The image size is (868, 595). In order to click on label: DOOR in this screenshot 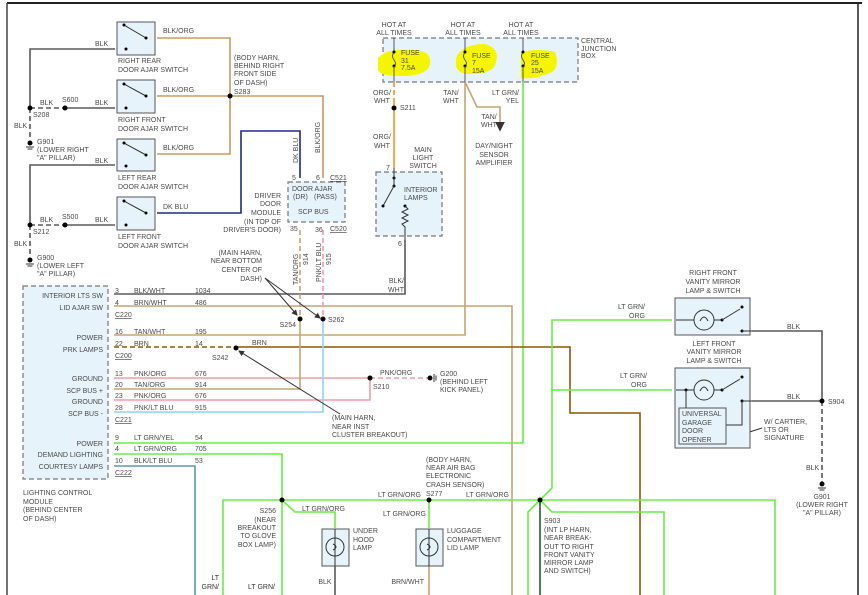, I will do `click(270, 204)`.